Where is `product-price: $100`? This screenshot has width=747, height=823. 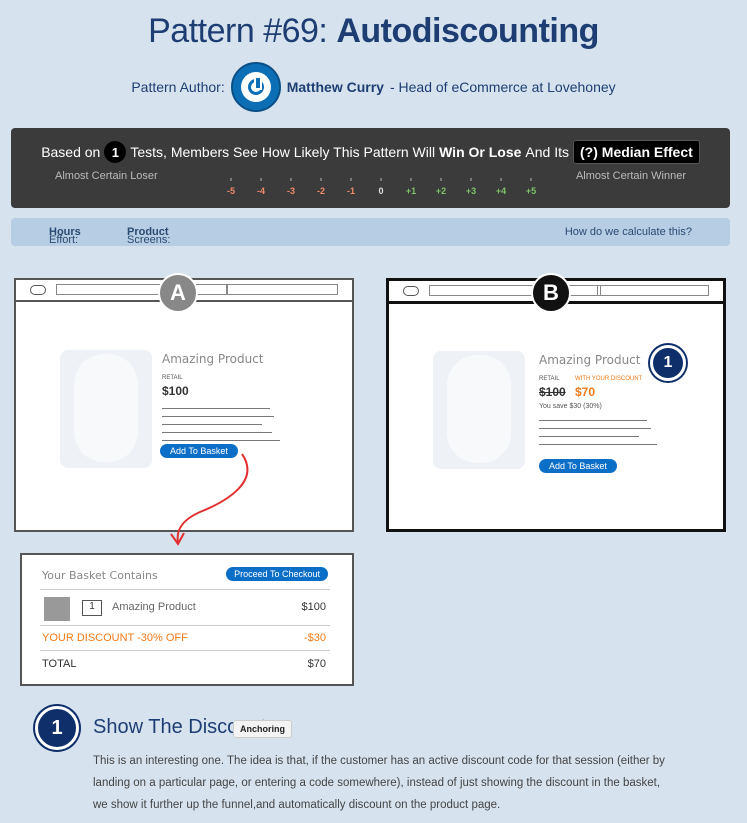 product-price: $100 is located at coordinates (175, 391).